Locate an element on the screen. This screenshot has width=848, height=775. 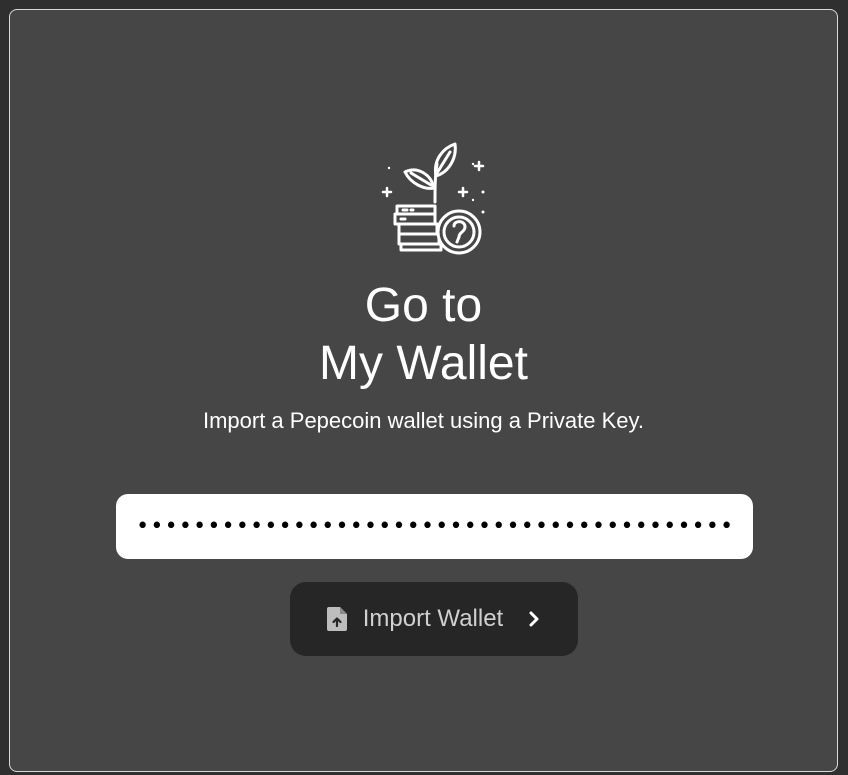
page-title-line2: My Wallet is located at coordinates (423, 363).